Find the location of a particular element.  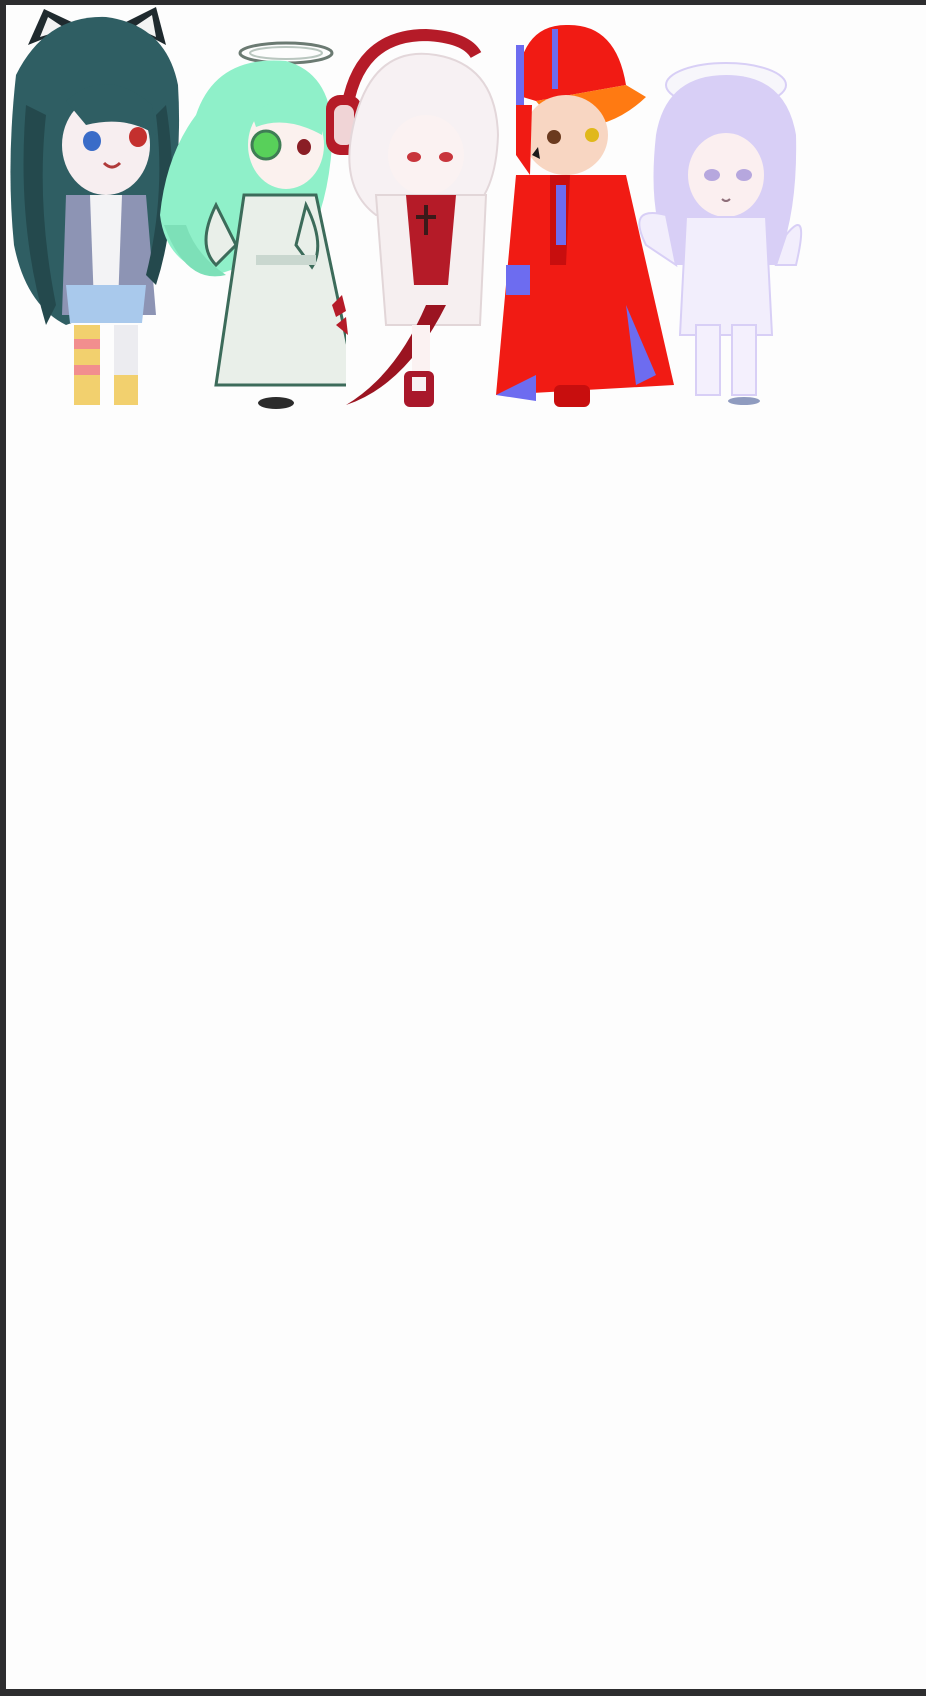

character-3-headphones is located at coordinates (416, 225).